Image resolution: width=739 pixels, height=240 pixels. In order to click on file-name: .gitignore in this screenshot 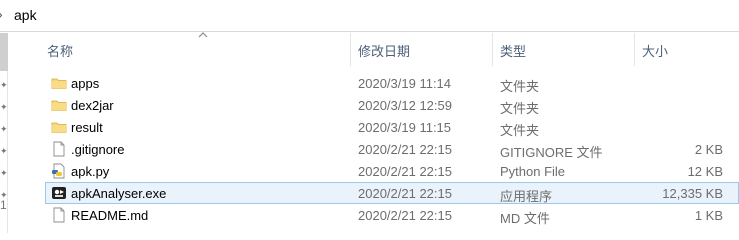, I will do `click(97, 149)`.